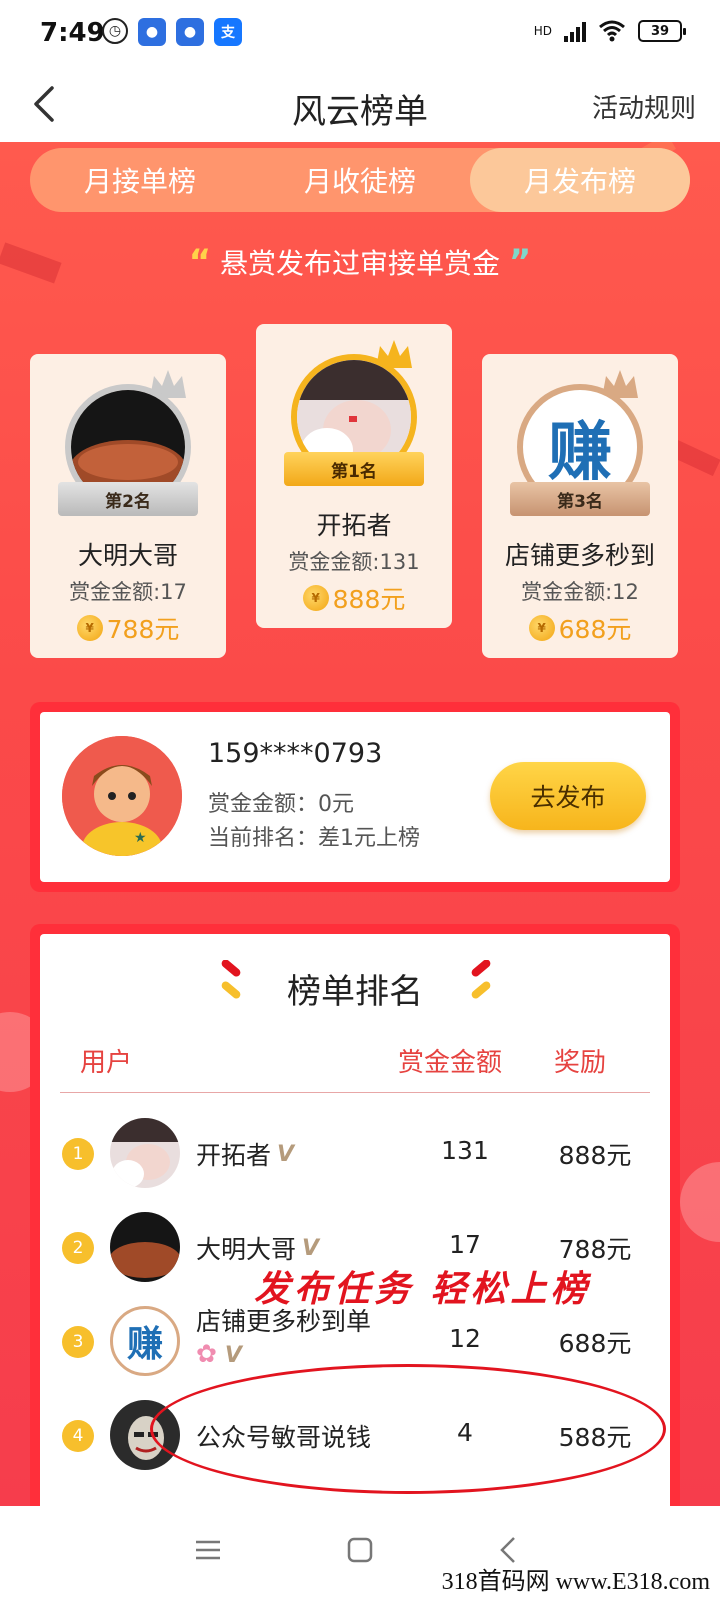  I want to click on tab-monthly-orders: 月接单榜, so click(140, 180).